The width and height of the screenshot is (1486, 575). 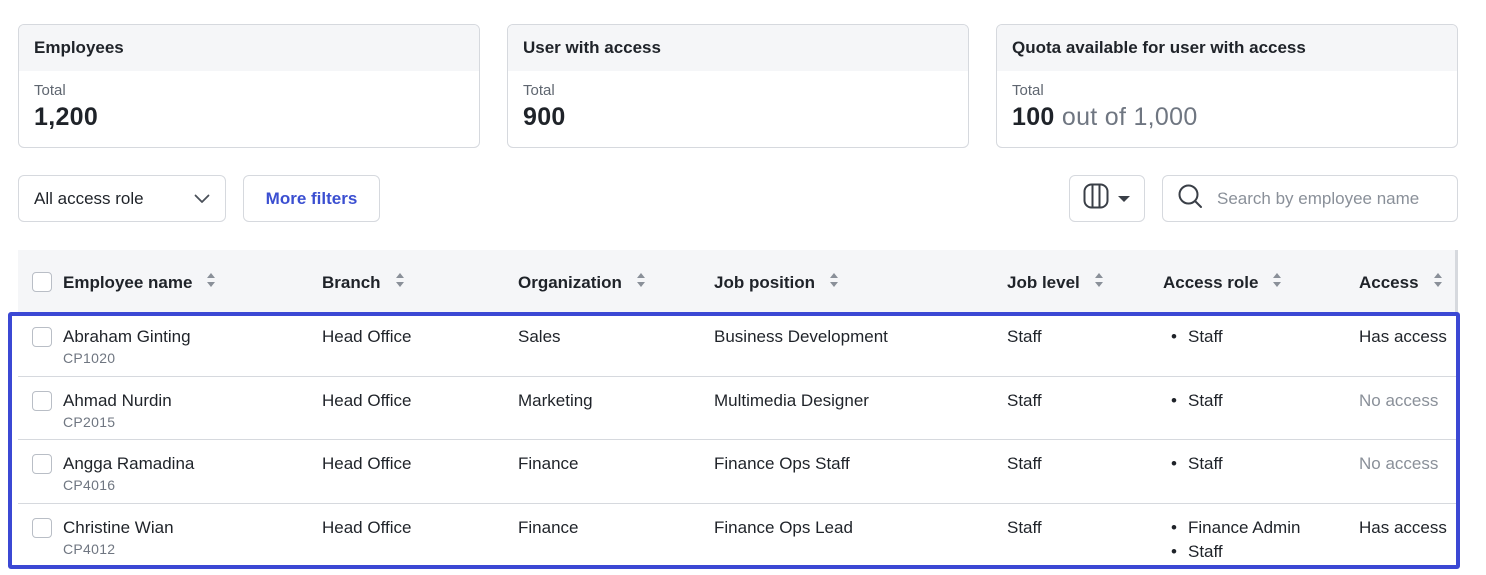 I want to click on access-role-filter: All access role, so click(x=122, y=198).